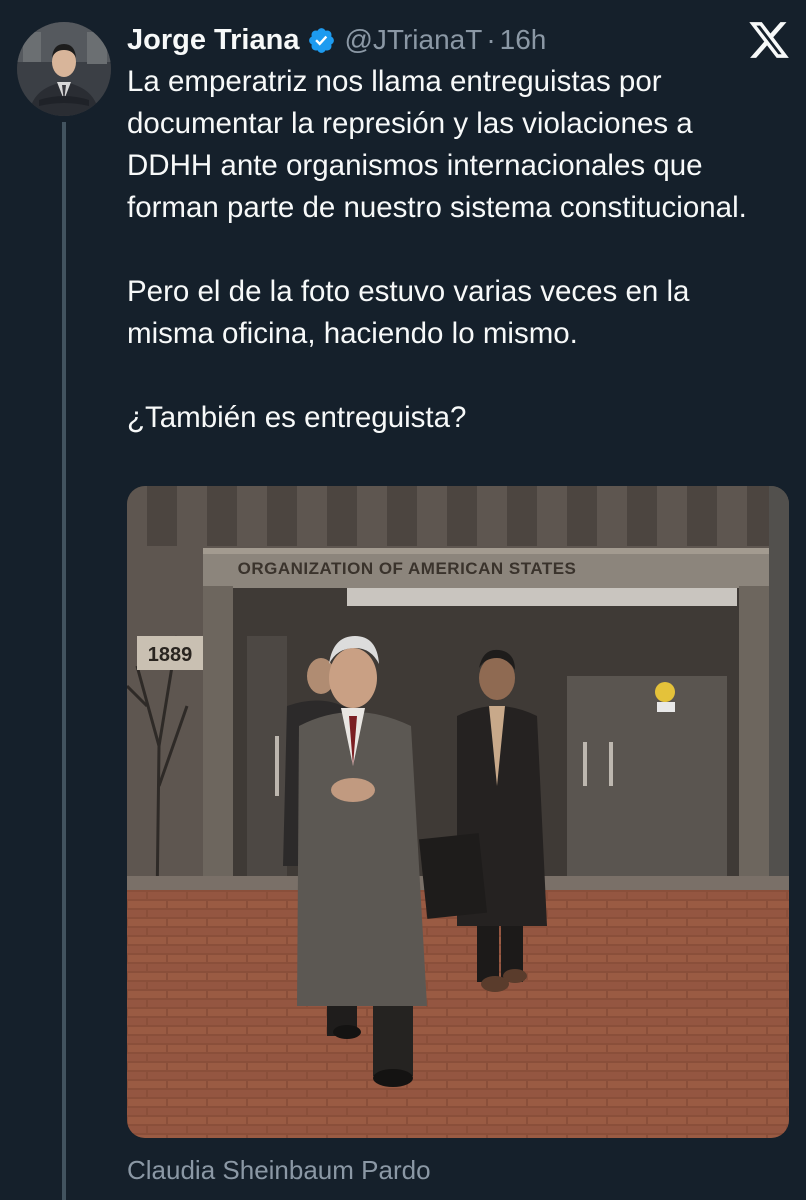 Image resolution: width=806 pixels, height=1200 pixels. I want to click on avatar, so click(64, 69).